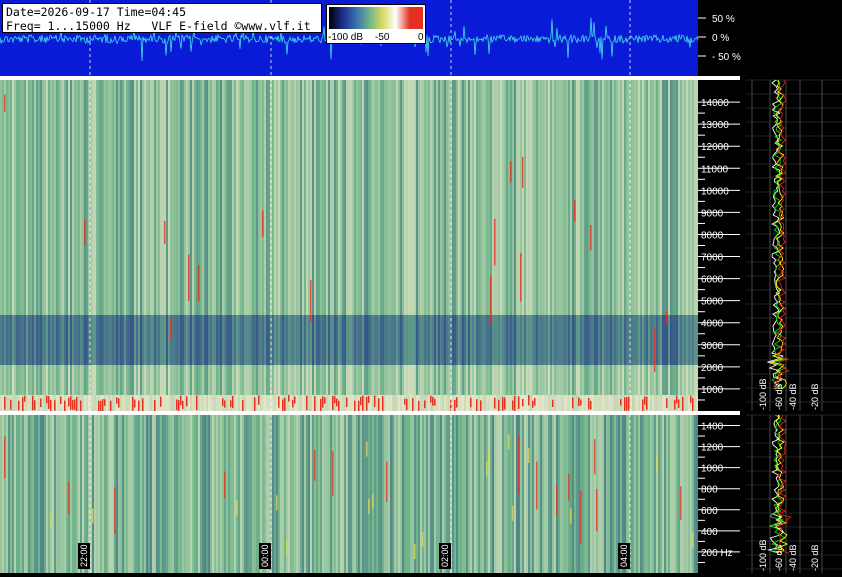 This screenshot has height=577, width=842. What do you see at coordinates (794, 493) in the screenshot?
I see `spectrum-panel-lower: -100 dB -60 dB -40 dB -20 dB` at bounding box center [794, 493].